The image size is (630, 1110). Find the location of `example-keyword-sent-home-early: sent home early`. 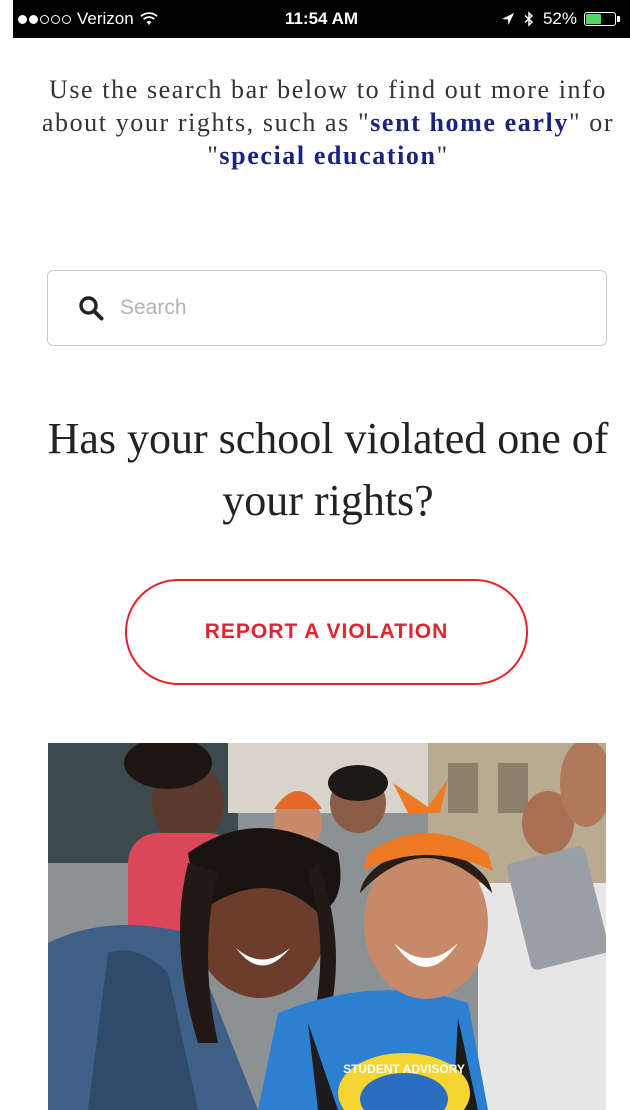

example-keyword-sent-home-early: sent home early is located at coordinates (469, 122).